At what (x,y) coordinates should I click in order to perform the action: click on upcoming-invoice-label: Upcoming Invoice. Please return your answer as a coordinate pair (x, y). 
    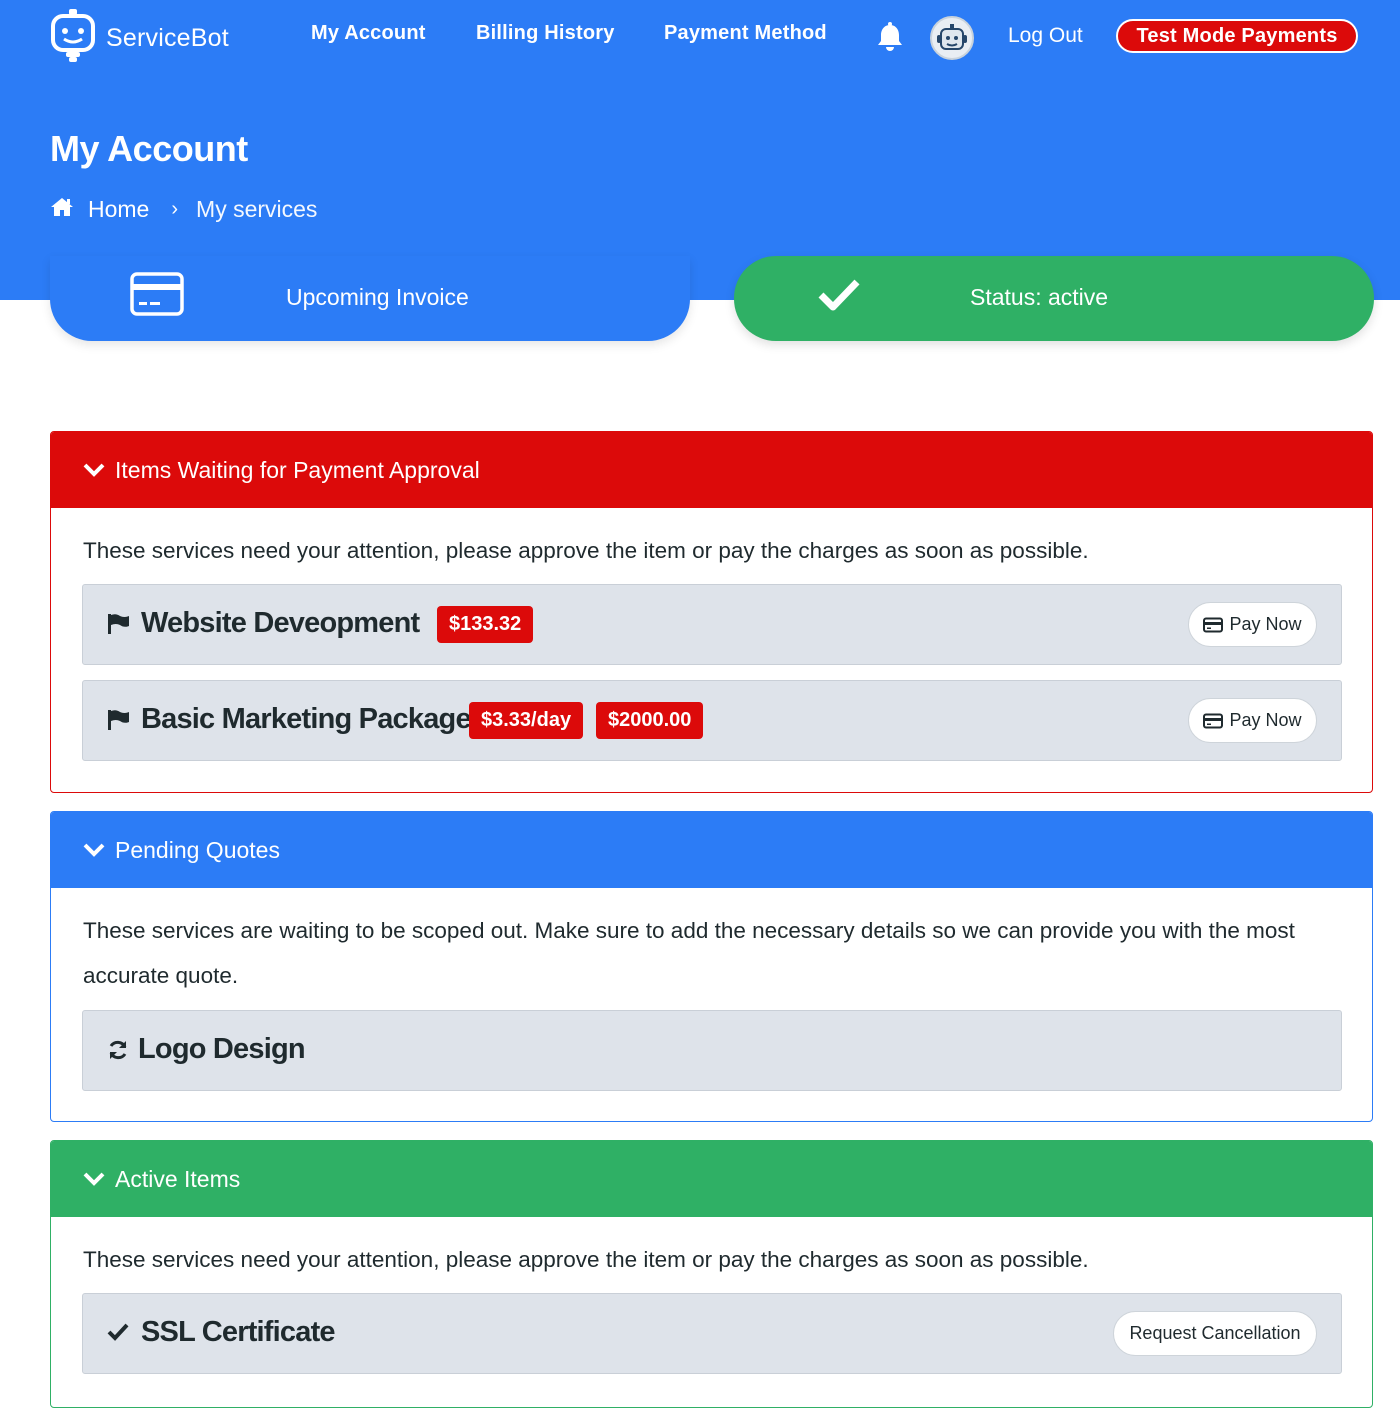
    Looking at the image, I should click on (377, 297).